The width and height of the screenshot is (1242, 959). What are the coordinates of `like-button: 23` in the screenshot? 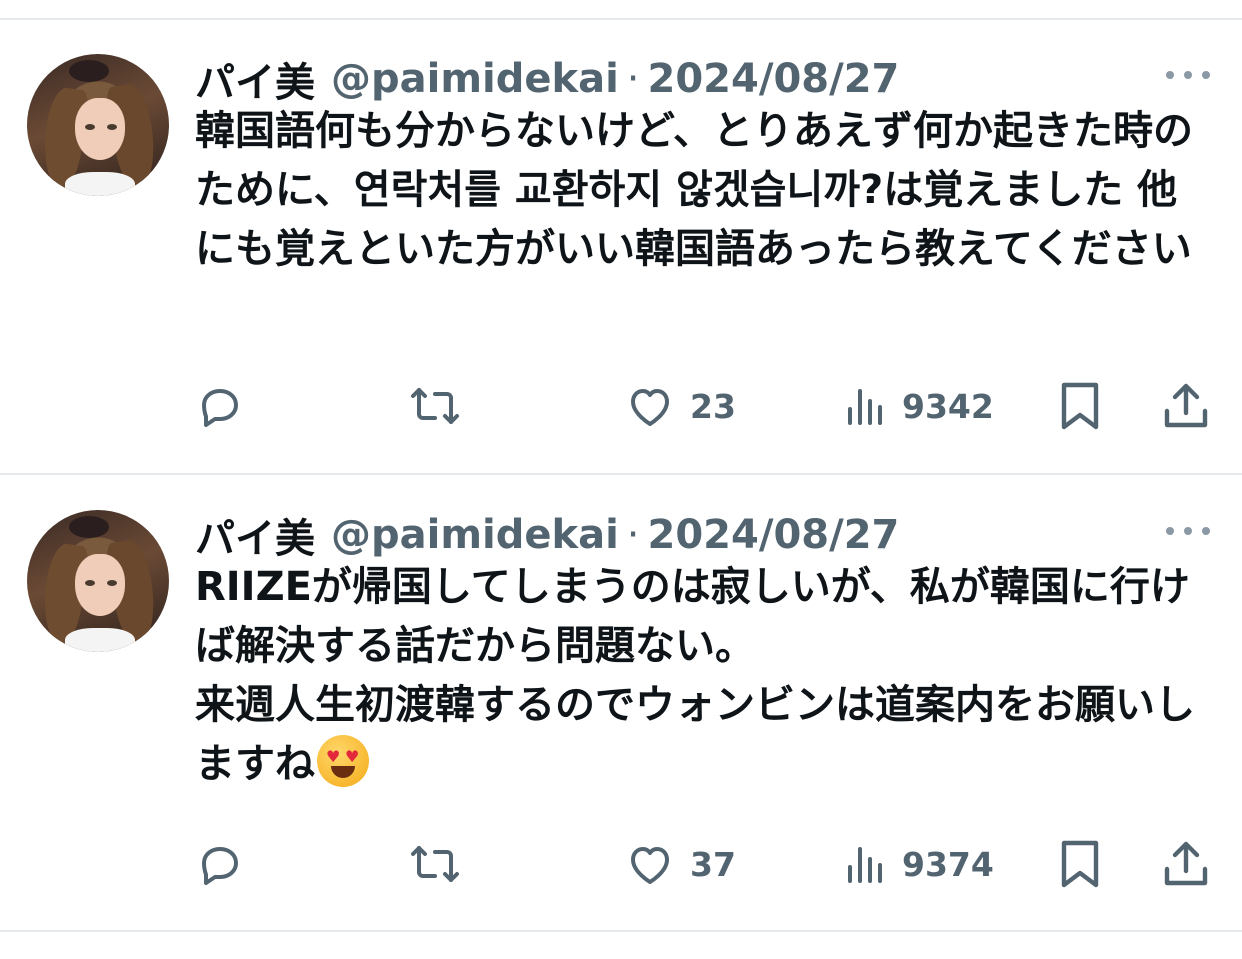 It's located at (681, 406).